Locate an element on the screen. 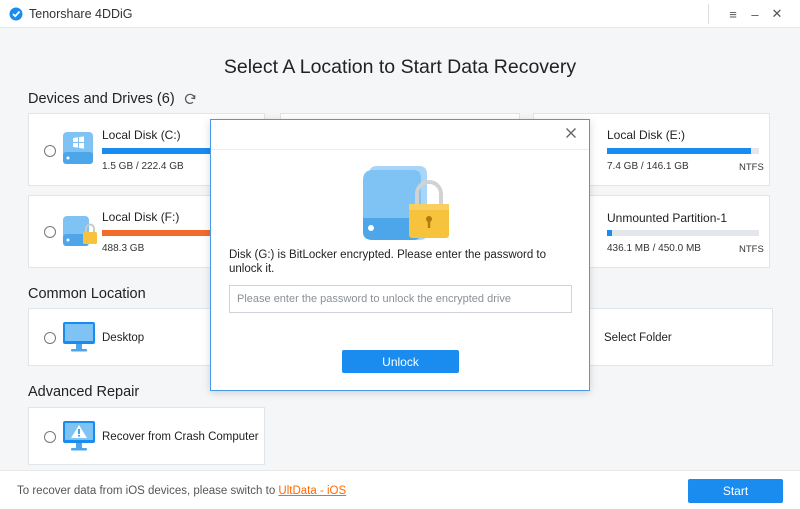 This screenshot has height=509, width=800. drive-e-usage-fill is located at coordinates (679, 151).